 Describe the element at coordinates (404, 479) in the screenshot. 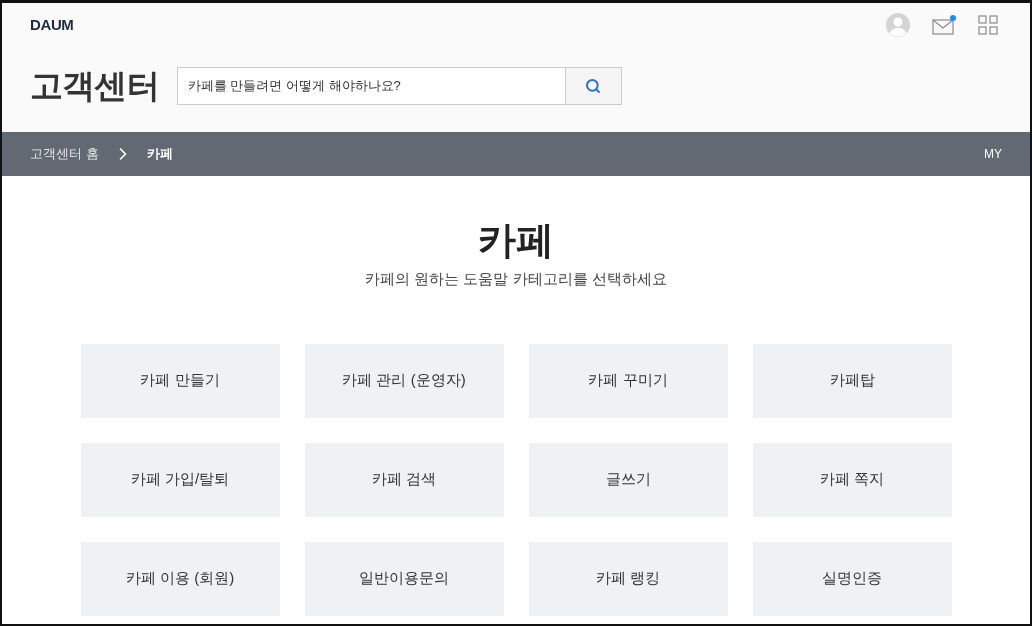

I see `category-tile: 카페 검색` at that location.